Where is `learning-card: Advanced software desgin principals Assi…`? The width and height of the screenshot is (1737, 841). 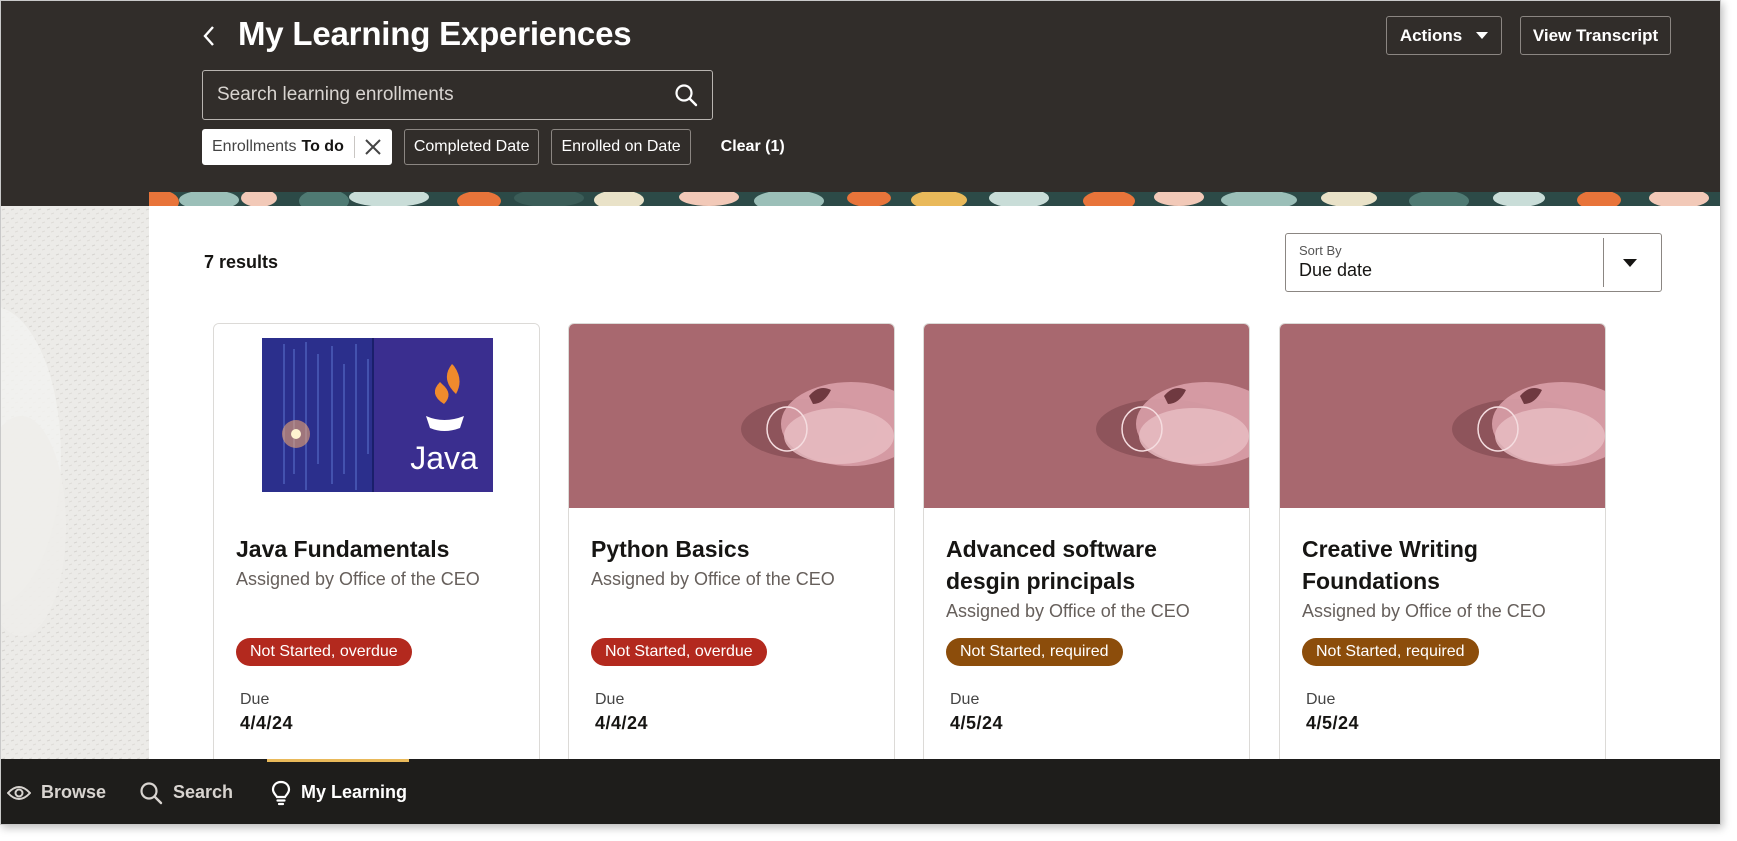
learning-card: Advanced software desgin principals Assi… is located at coordinates (1086, 542).